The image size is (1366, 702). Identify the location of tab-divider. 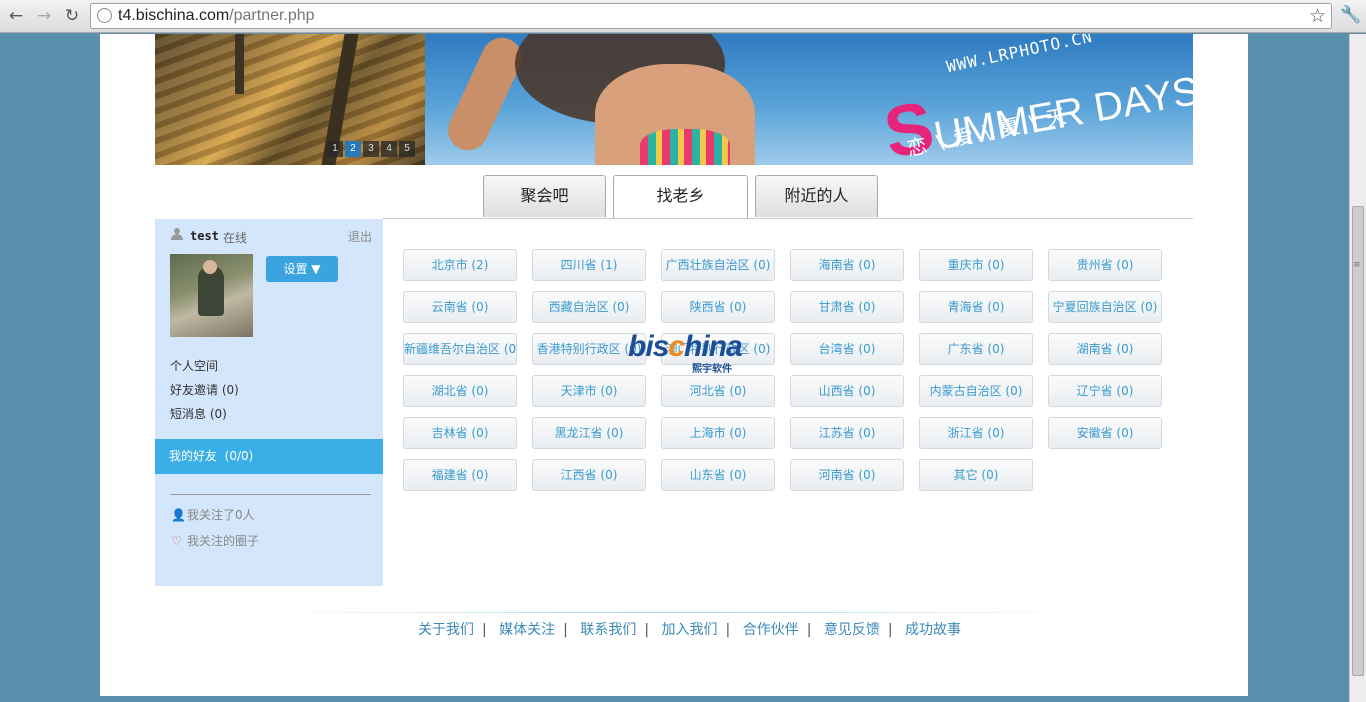
(788, 218).